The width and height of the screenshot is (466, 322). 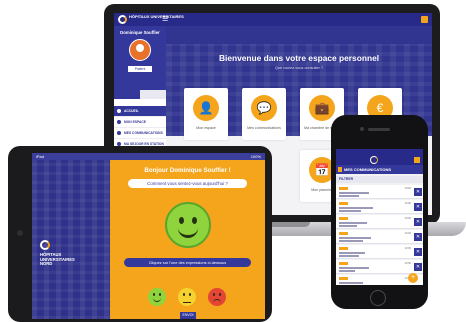 What do you see at coordinates (379, 179) in the screenshot?
I see `filter-button: FILTRER` at bounding box center [379, 179].